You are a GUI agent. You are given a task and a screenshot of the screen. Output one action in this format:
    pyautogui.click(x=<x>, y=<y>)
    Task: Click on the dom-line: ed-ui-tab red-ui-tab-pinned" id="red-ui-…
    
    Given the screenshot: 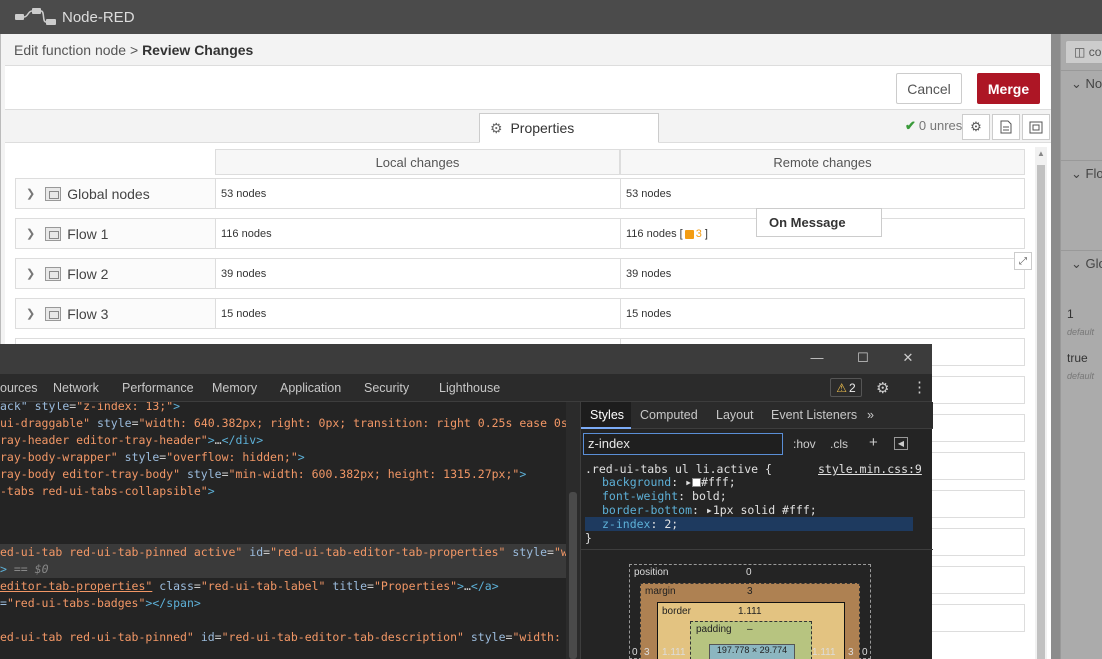 What is the action you would take?
    pyautogui.click(x=283, y=637)
    